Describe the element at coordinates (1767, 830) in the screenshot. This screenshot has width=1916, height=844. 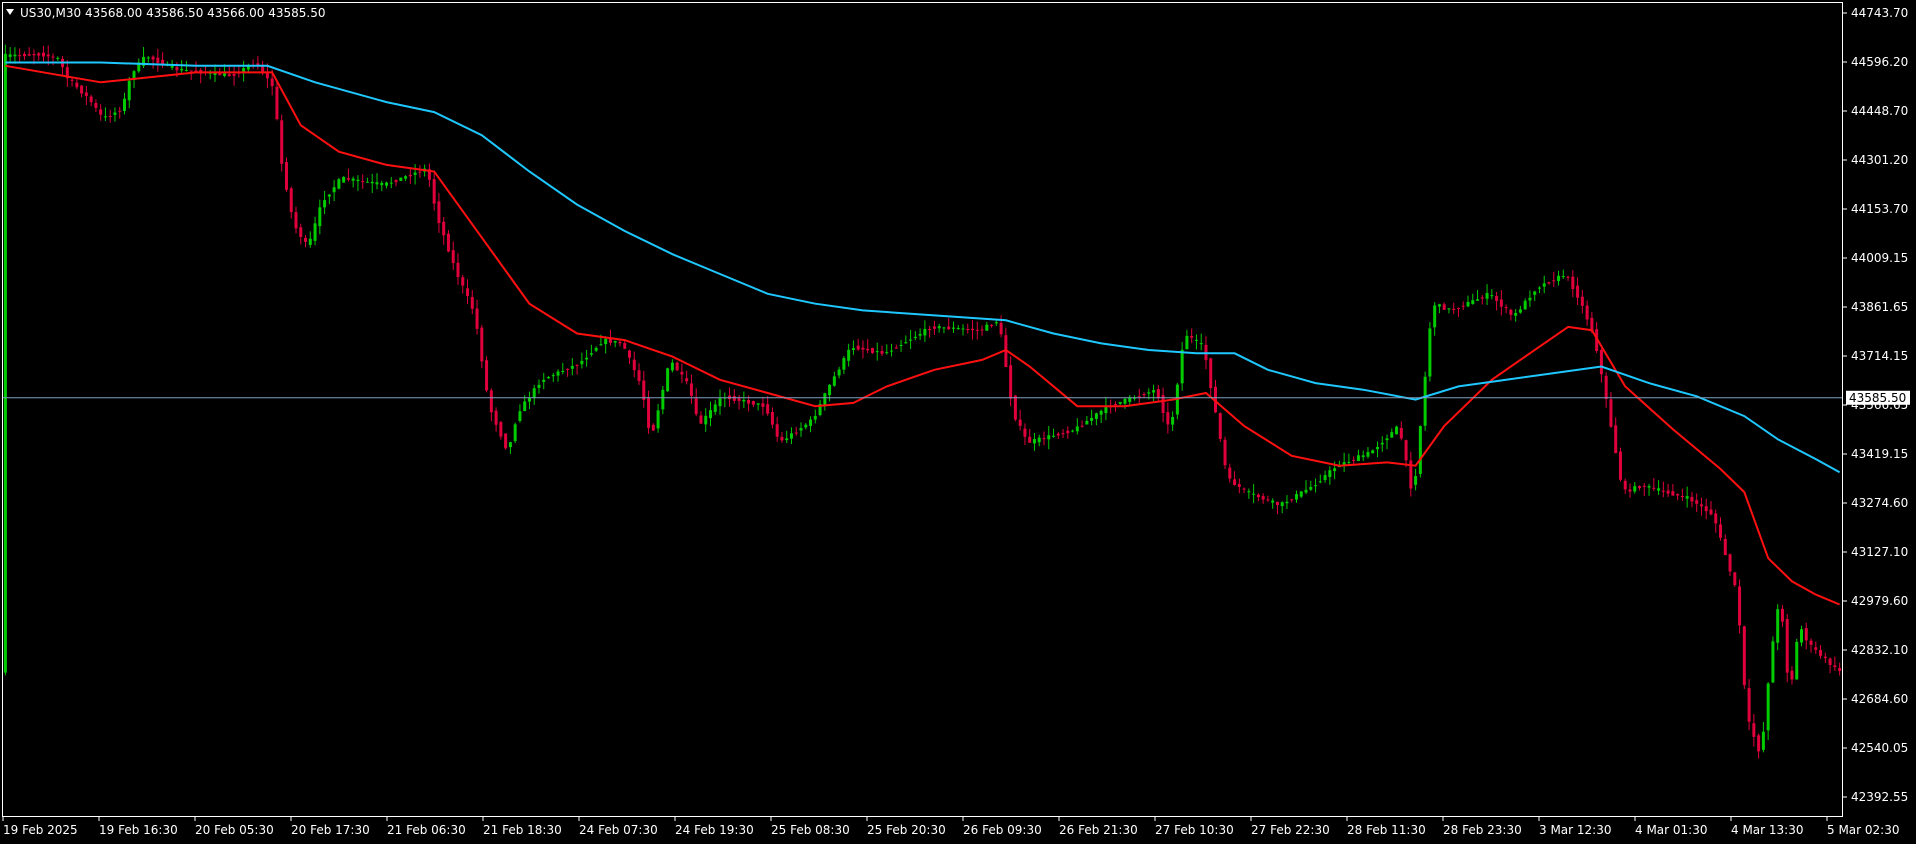
I see `x-tick-label: 4 Mar 13:30` at that location.